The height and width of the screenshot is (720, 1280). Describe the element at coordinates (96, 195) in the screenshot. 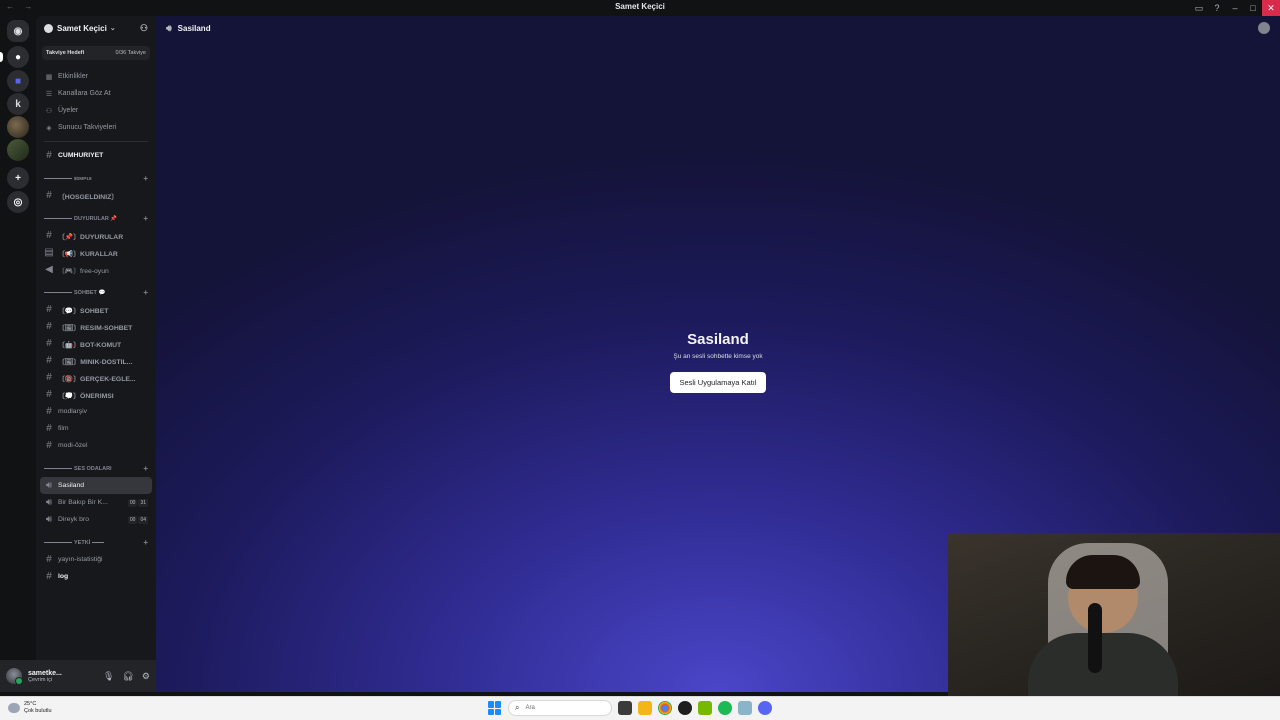

I see `channel-hosgeldiniz: # 〔HOSGELDINIZ〕` at that location.